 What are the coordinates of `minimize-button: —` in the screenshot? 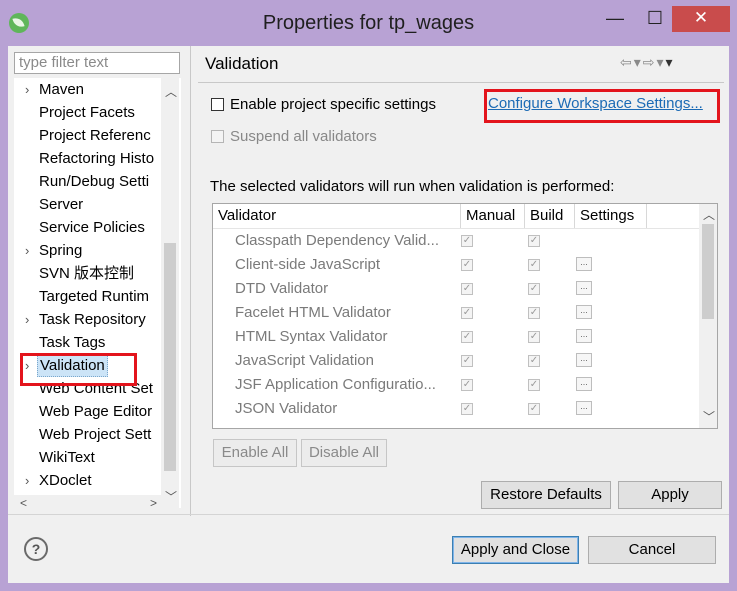 It's located at (615, 19).